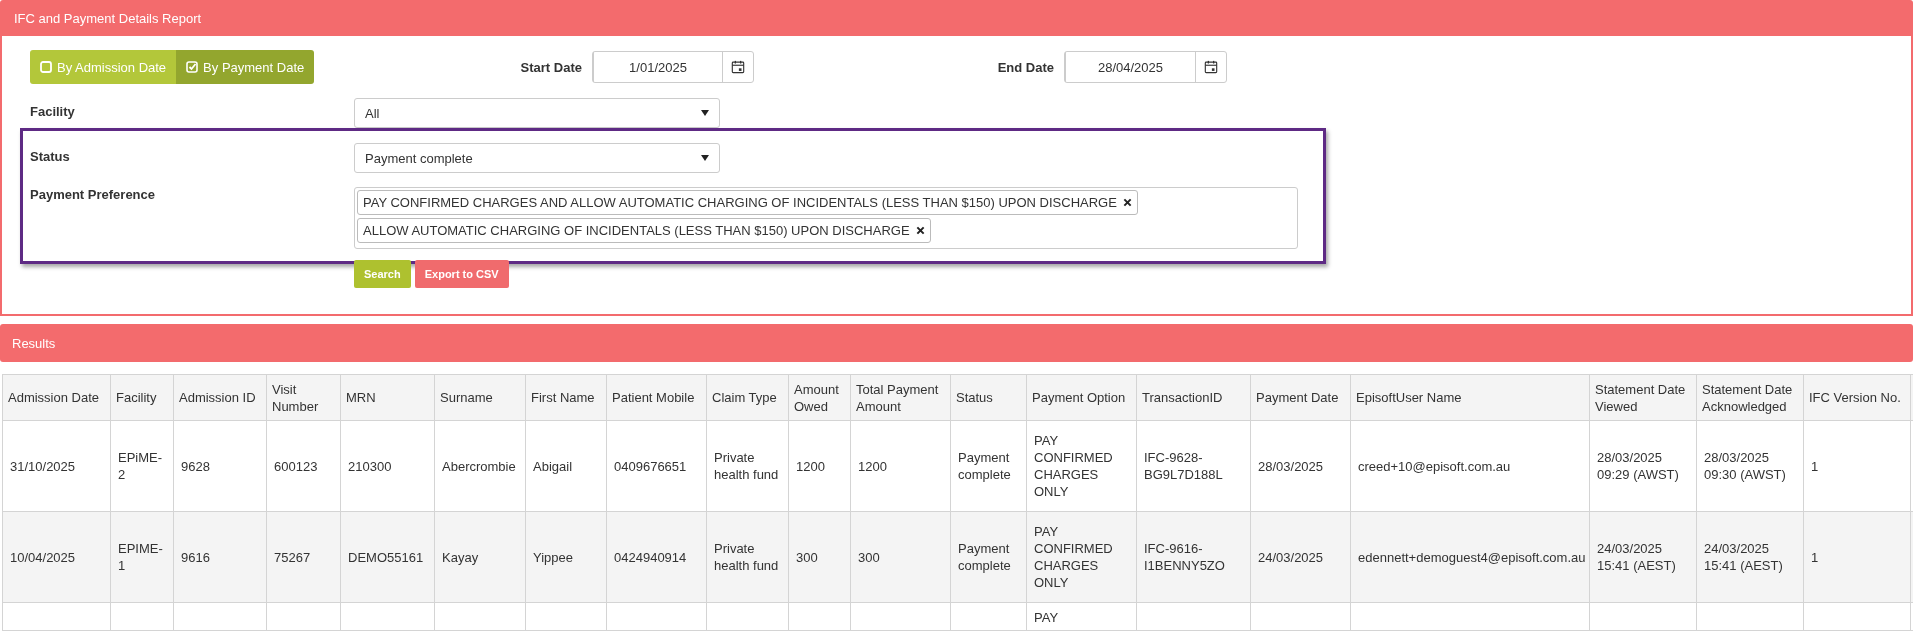 This screenshot has height=632, width=1913. I want to click on column-header: Amount Owed, so click(819, 397).